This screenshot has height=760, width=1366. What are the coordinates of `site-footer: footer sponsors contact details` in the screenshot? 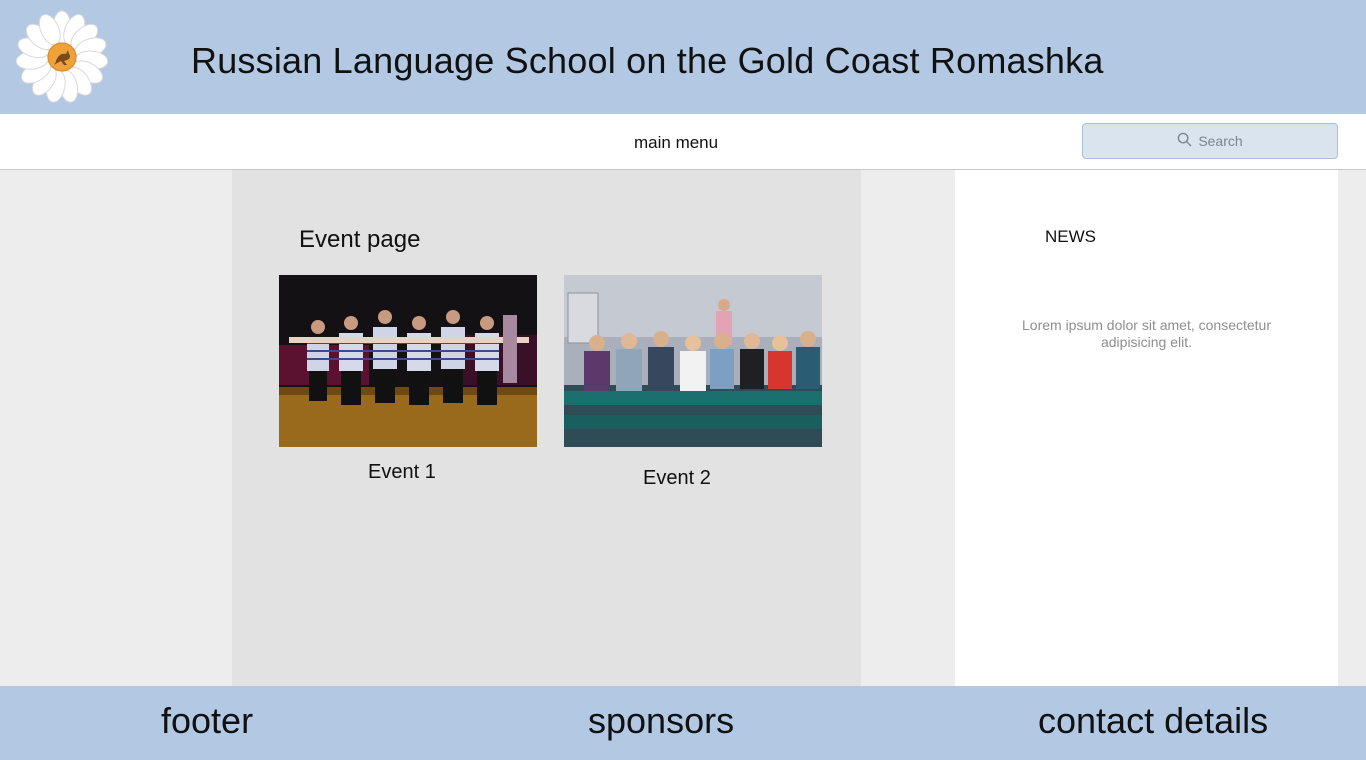 It's located at (683, 723).